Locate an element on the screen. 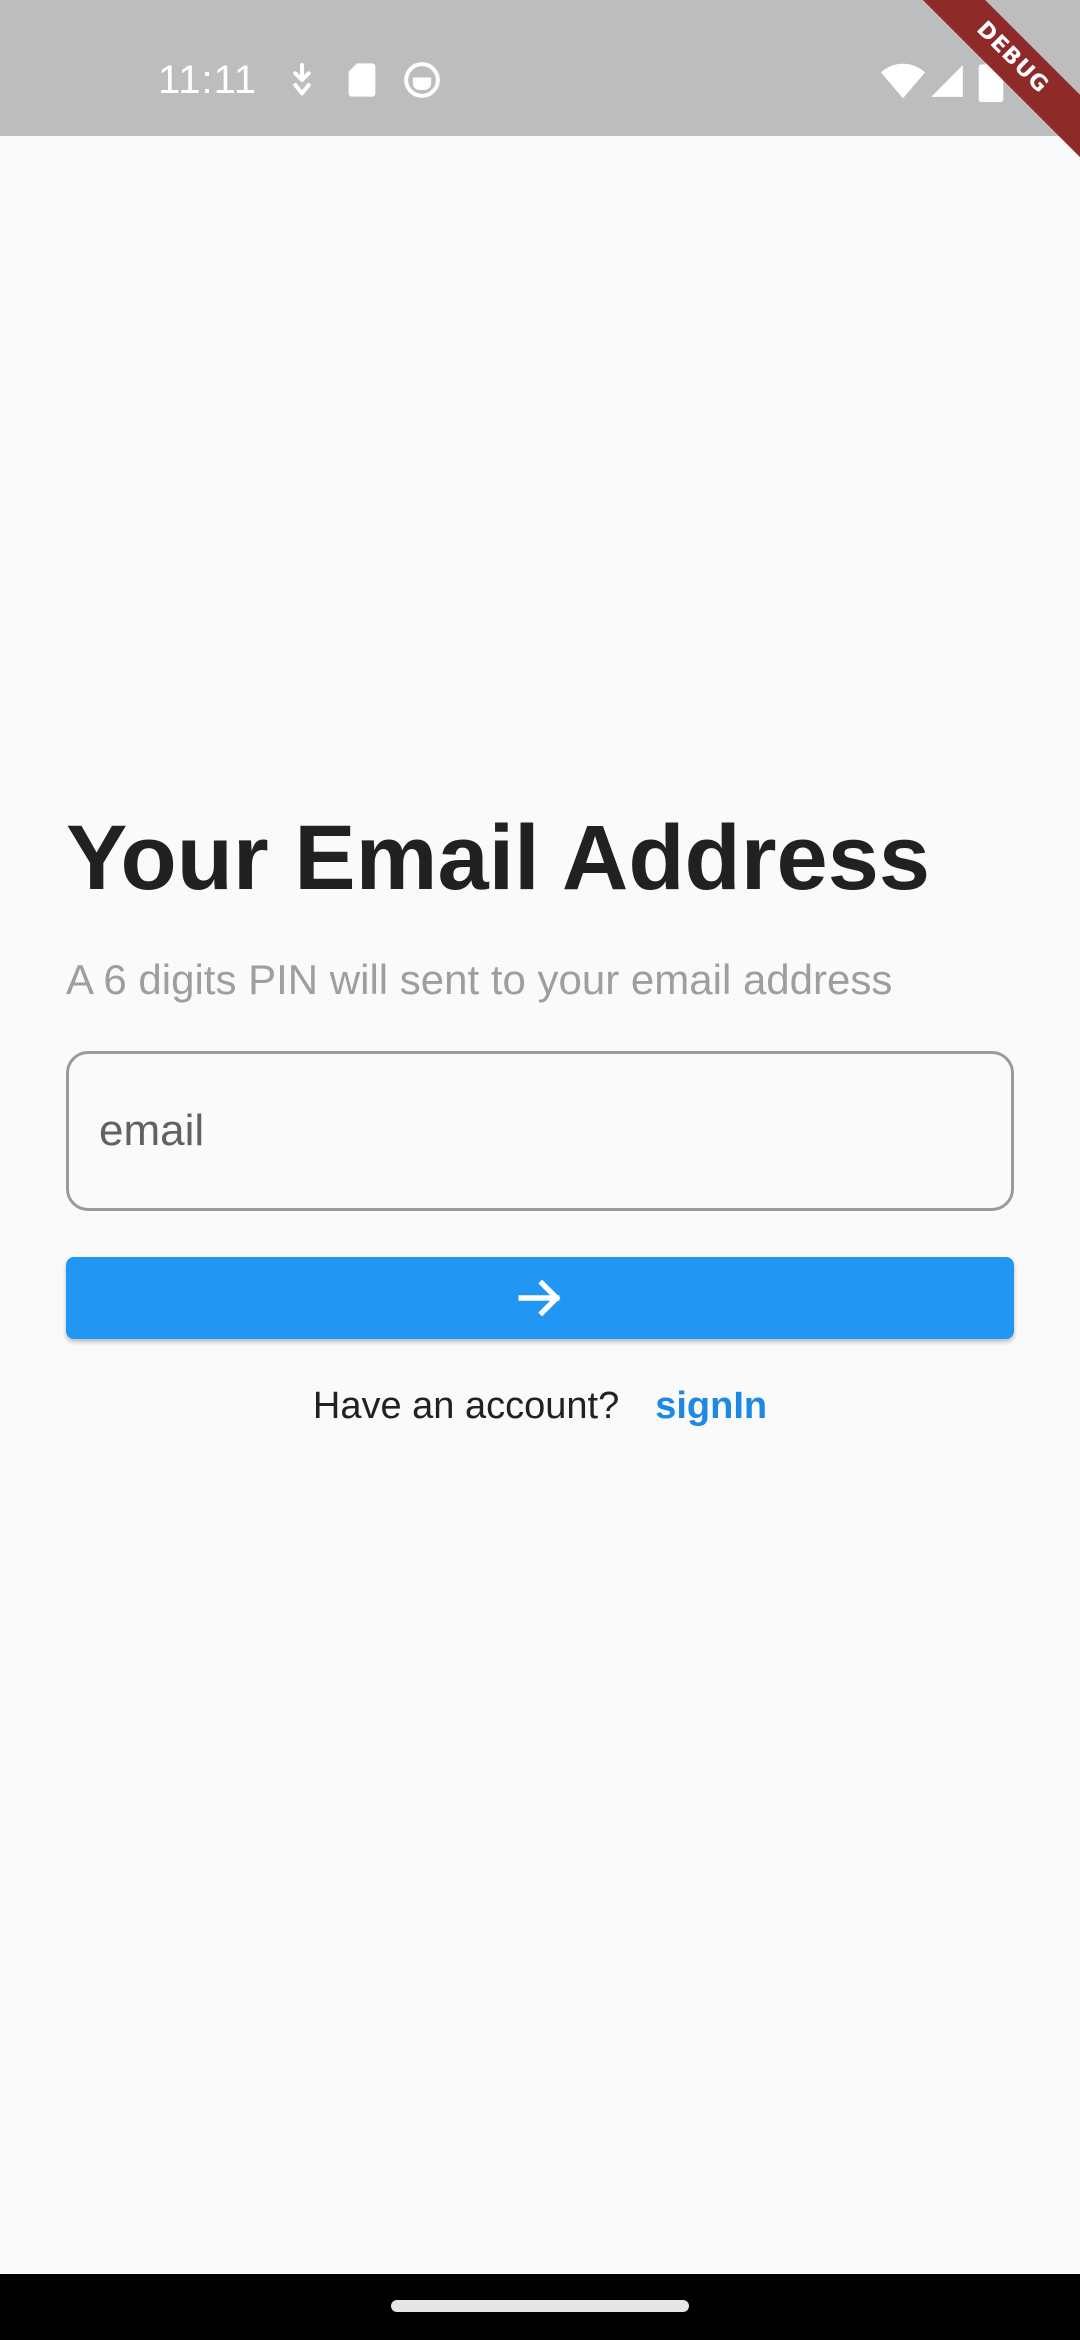 This screenshot has width=1080, height=2340. submit-arrow-button is located at coordinates (540, 1298).